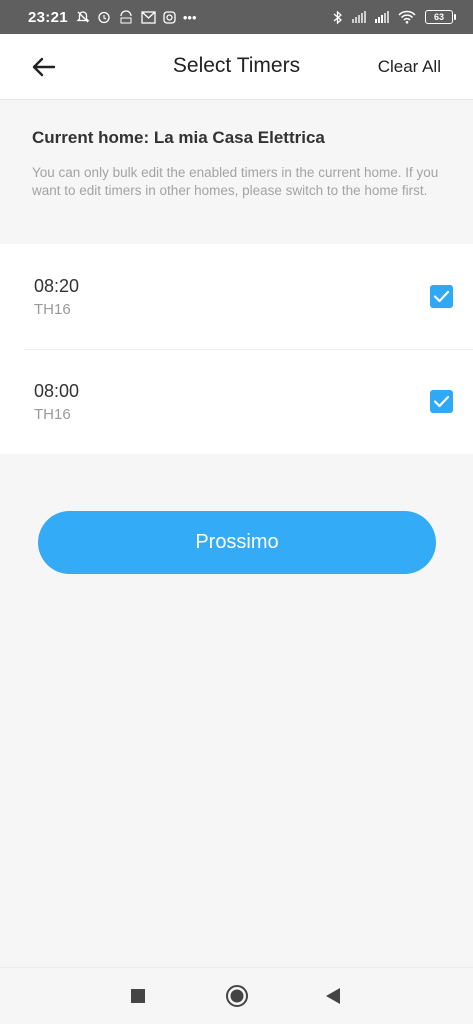  Describe the element at coordinates (236, 296) in the screenshot. I see `timer-row: 08:20 TH16` at that location.